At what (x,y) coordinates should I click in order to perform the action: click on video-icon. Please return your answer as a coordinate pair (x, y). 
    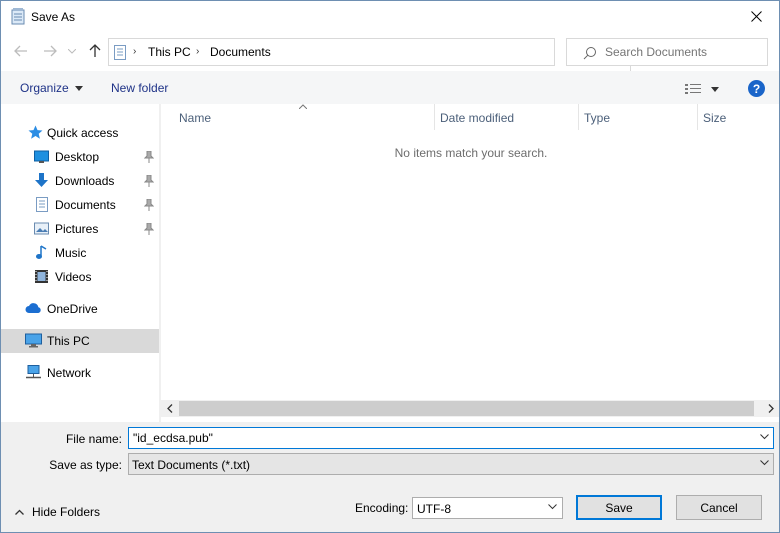
    Looking at the image, I should click on (41, 276).